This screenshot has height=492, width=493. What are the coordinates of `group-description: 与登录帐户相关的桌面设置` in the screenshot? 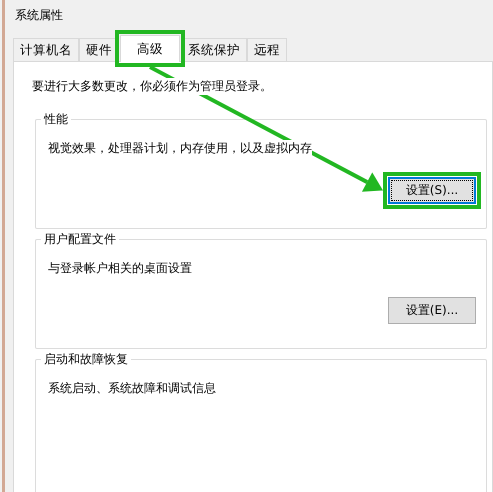 It's located at (120, 268).